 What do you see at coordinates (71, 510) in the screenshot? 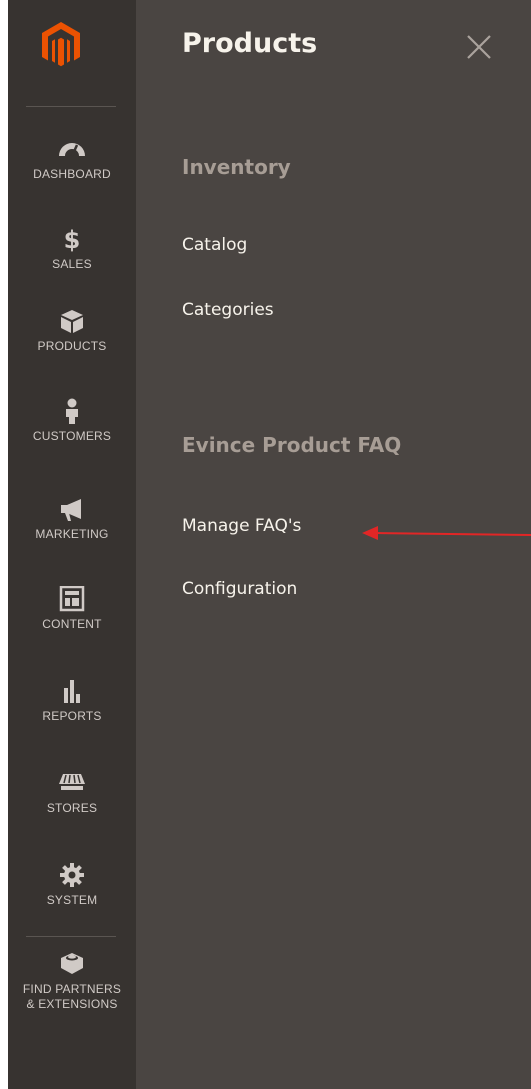
I see `megaphone-icon` at bounding box center [71, 510].